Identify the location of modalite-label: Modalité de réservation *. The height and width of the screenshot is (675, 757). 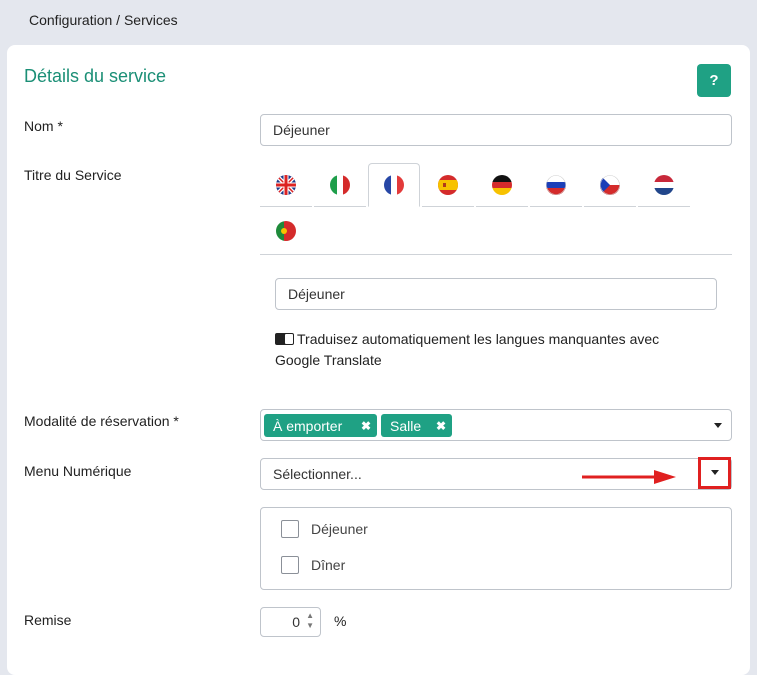
(101, 421).